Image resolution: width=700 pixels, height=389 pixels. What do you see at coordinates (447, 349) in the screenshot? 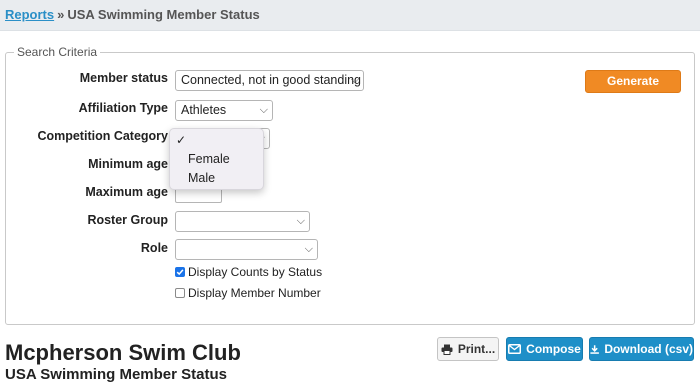
I see `printer-icon` at bounding box center [447, 349].